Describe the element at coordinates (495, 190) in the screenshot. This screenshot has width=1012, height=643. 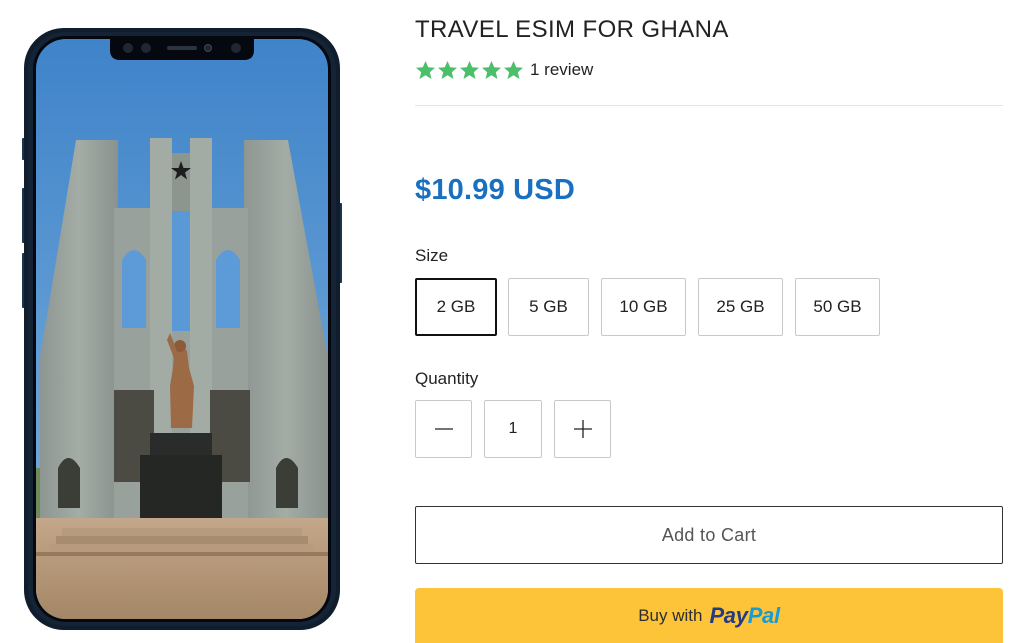
I see `product-price: $10.99 USD` at that location.